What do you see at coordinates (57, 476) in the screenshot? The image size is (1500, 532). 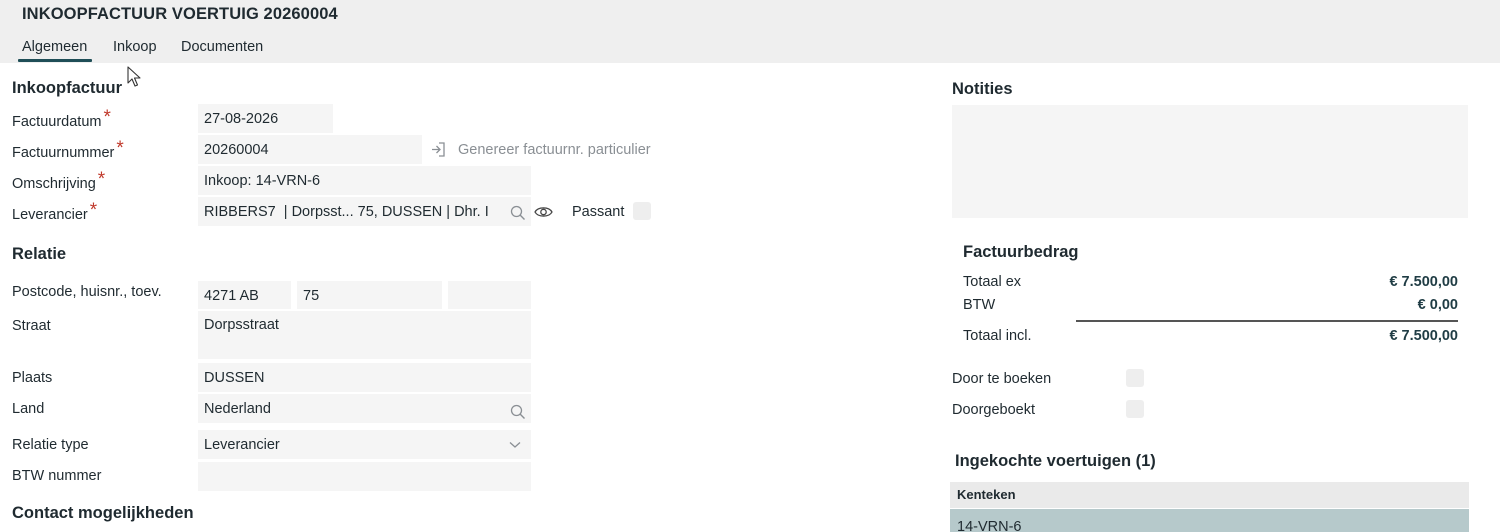 I see `btw-nummer-label: BTW nummer` at bounding box center [57, 476].